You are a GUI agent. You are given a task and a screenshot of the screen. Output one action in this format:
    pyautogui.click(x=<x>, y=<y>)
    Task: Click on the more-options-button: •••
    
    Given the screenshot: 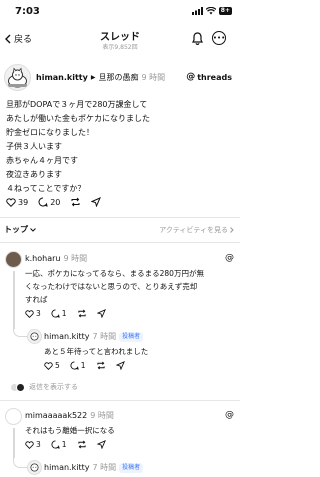 What is the action you would take?
    pyautogui.click(x=219, y=38)
    